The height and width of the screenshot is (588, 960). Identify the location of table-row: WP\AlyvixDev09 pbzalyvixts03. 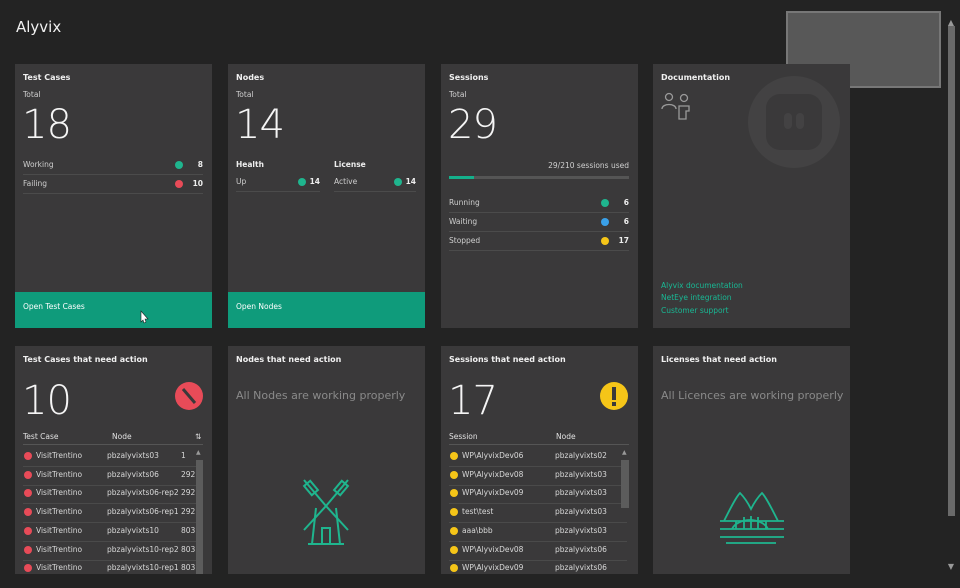
(538, 494).